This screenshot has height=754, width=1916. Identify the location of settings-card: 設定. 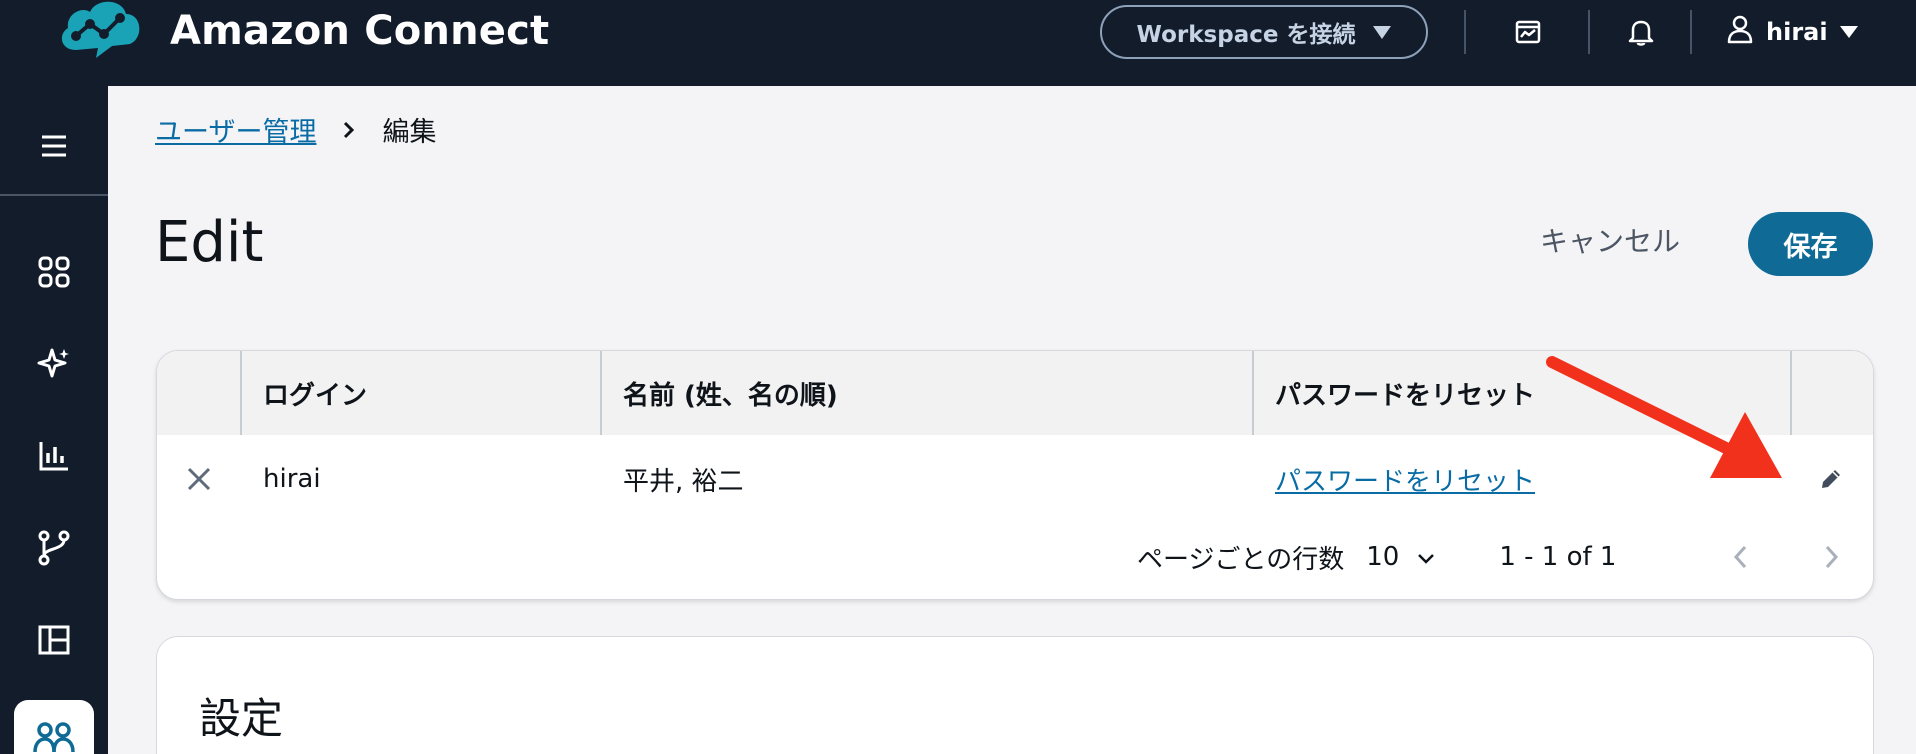
(1015, 695).